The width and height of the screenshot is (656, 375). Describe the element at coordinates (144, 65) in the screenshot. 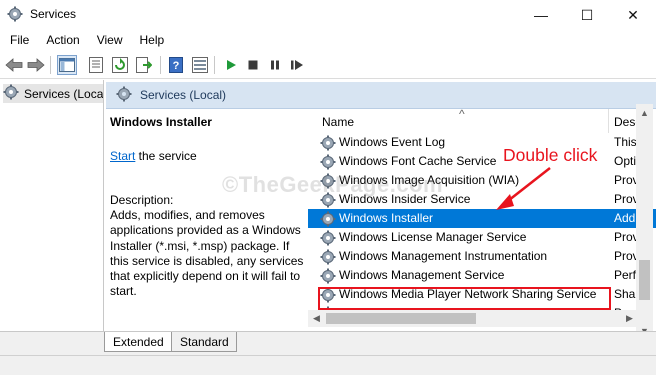

I see `export-list-icon` at that location.